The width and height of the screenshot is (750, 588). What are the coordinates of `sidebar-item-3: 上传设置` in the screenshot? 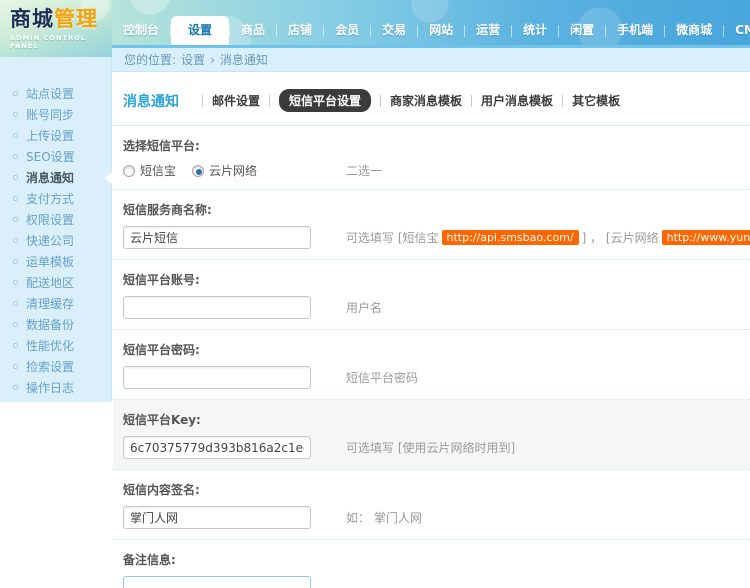 It's located at (55, 135).